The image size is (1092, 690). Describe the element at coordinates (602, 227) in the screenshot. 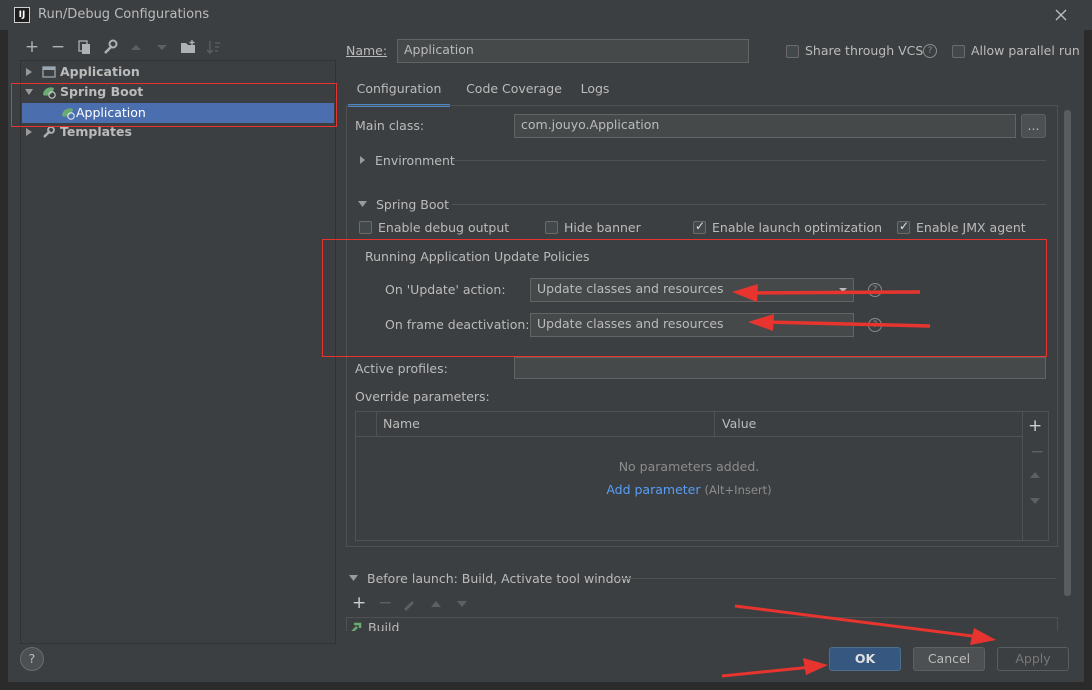

I see `hide-banner-label: Hide banner` at that location.